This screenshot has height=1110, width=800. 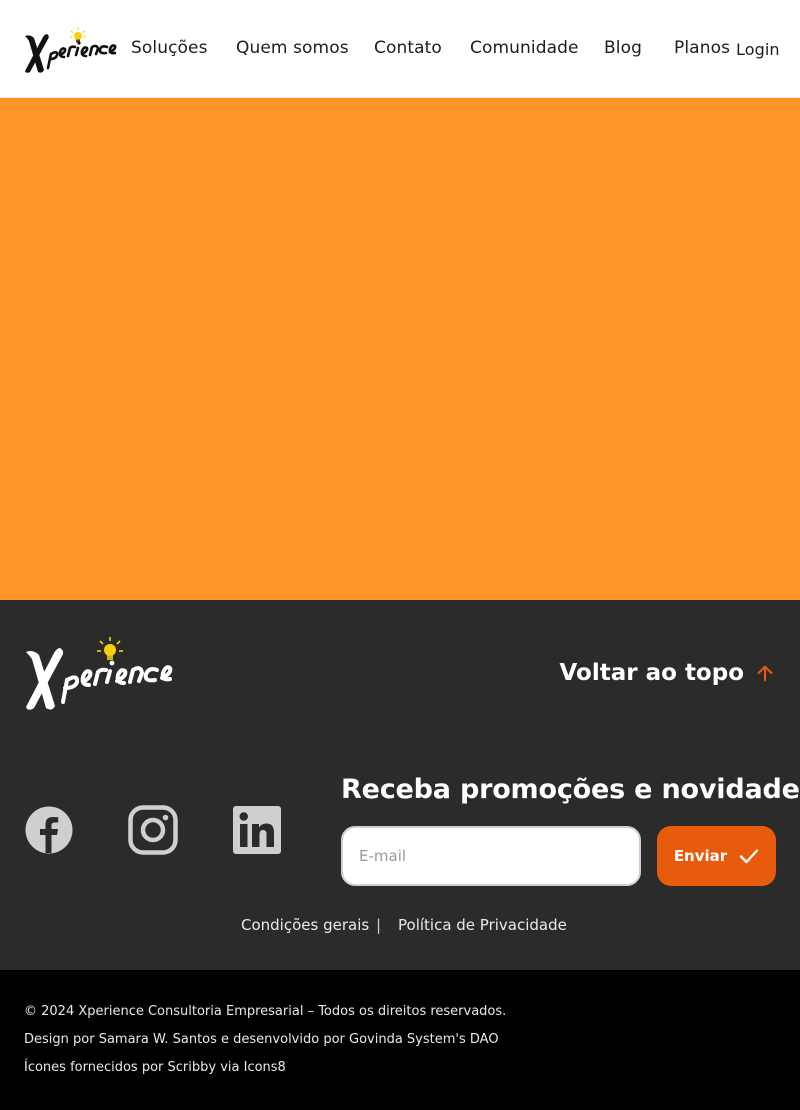 I want to click on instagram-icon, so click(x=153, y=830).